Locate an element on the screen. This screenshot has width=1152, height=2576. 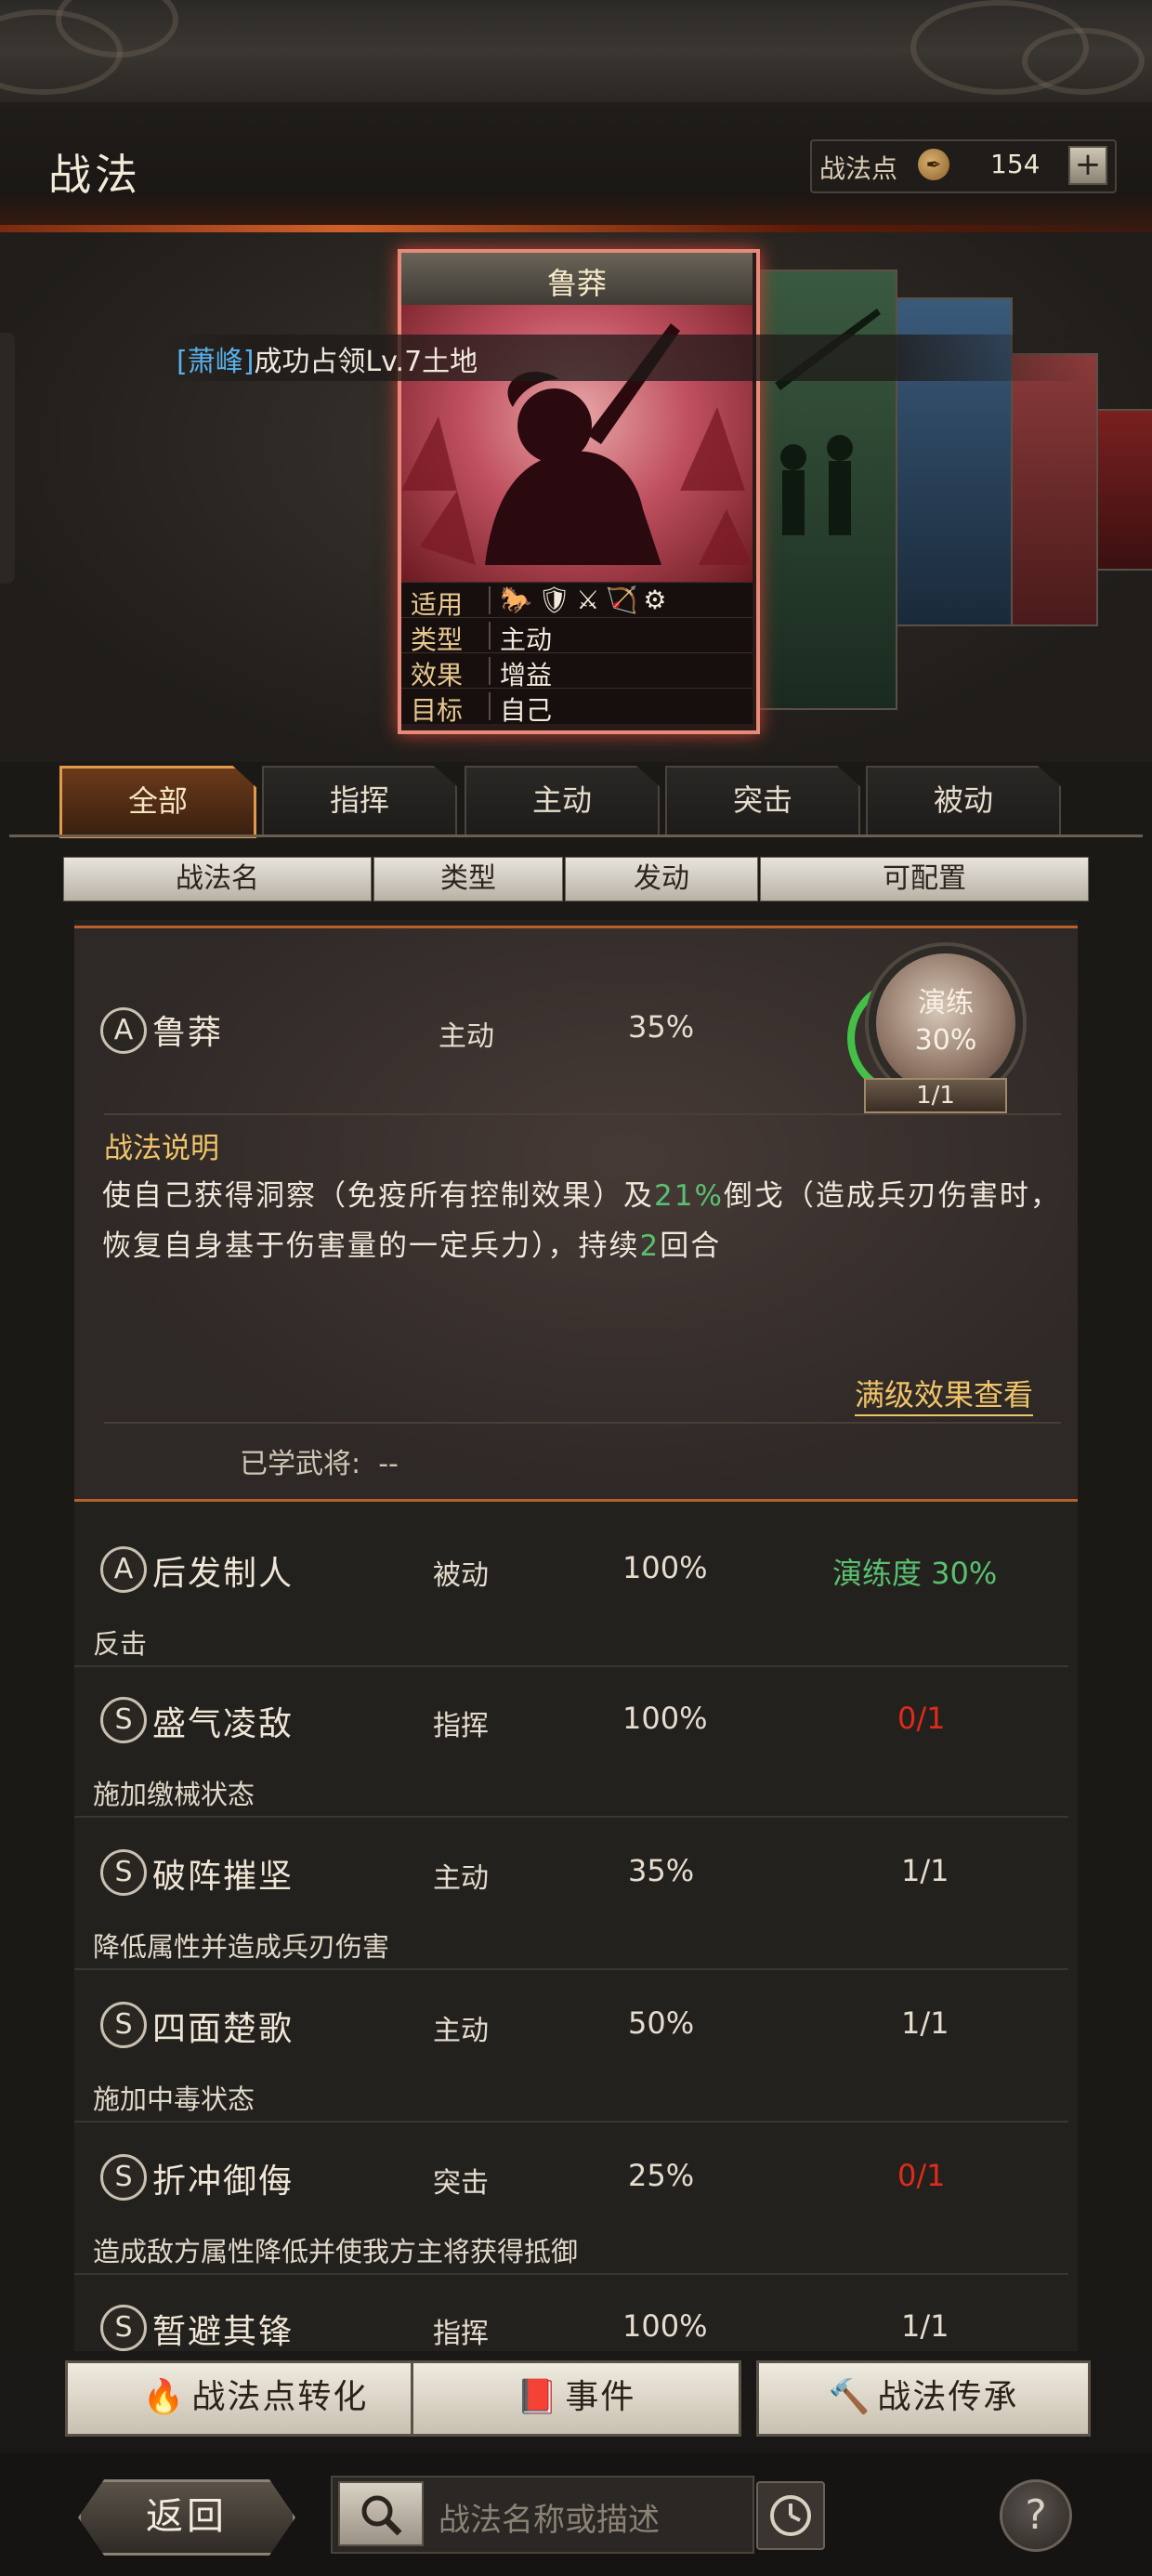
tab-assault: 突击 is located at coordinates (762, 800).